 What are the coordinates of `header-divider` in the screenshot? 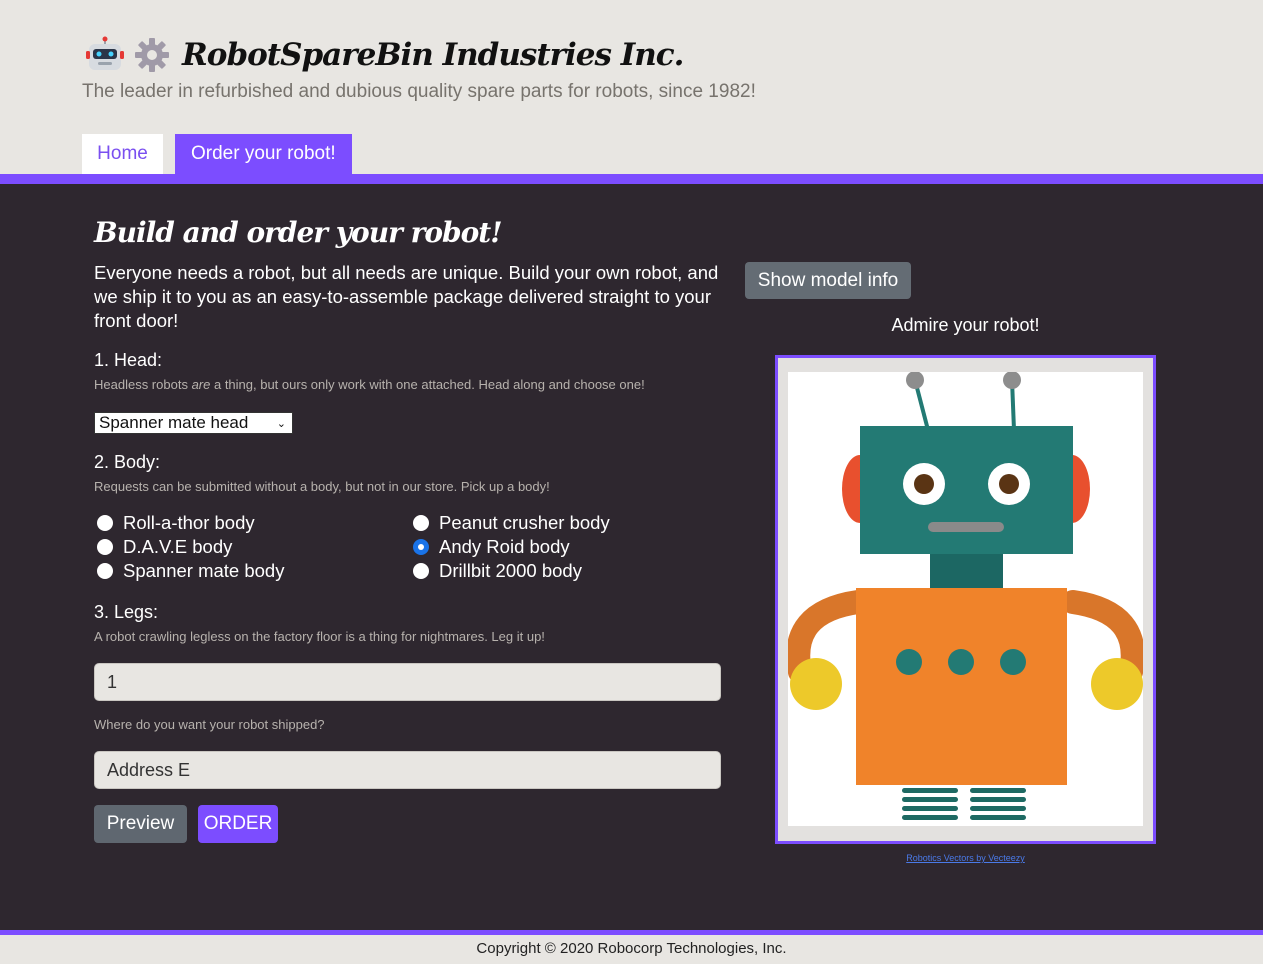 It's located at (631, 179).